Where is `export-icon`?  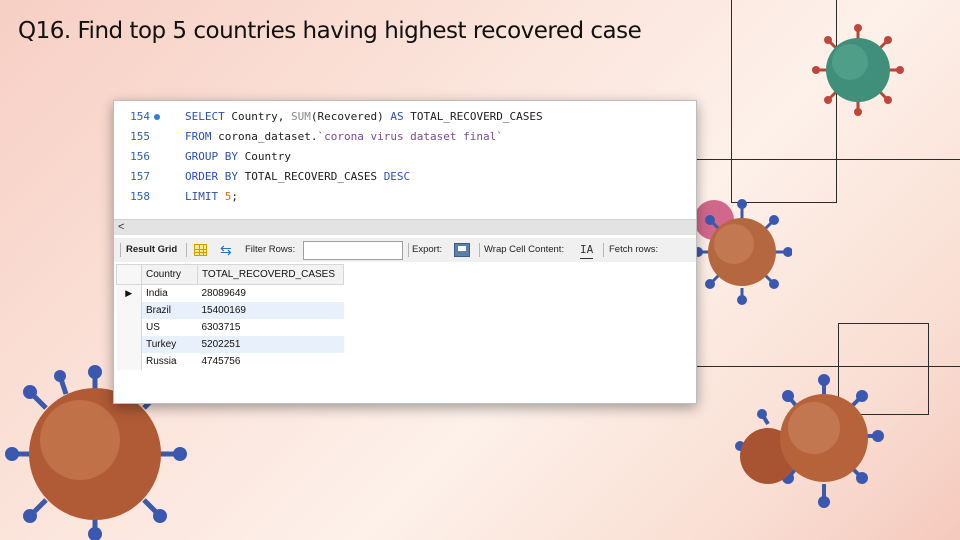
export-icon is located at coordinates (462, 250).